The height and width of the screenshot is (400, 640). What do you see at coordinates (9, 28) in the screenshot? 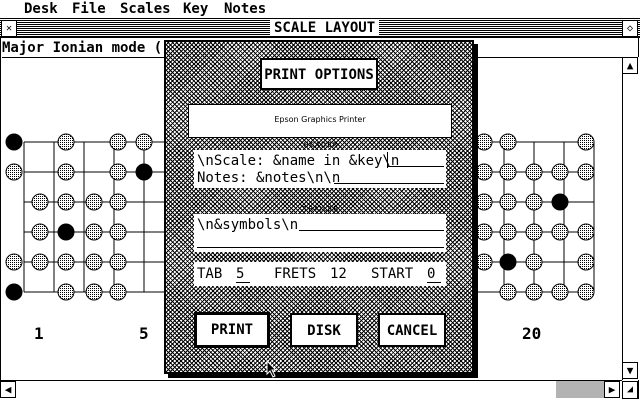
I see `close-box-icon: ✕` at bounding box center [9, 28].